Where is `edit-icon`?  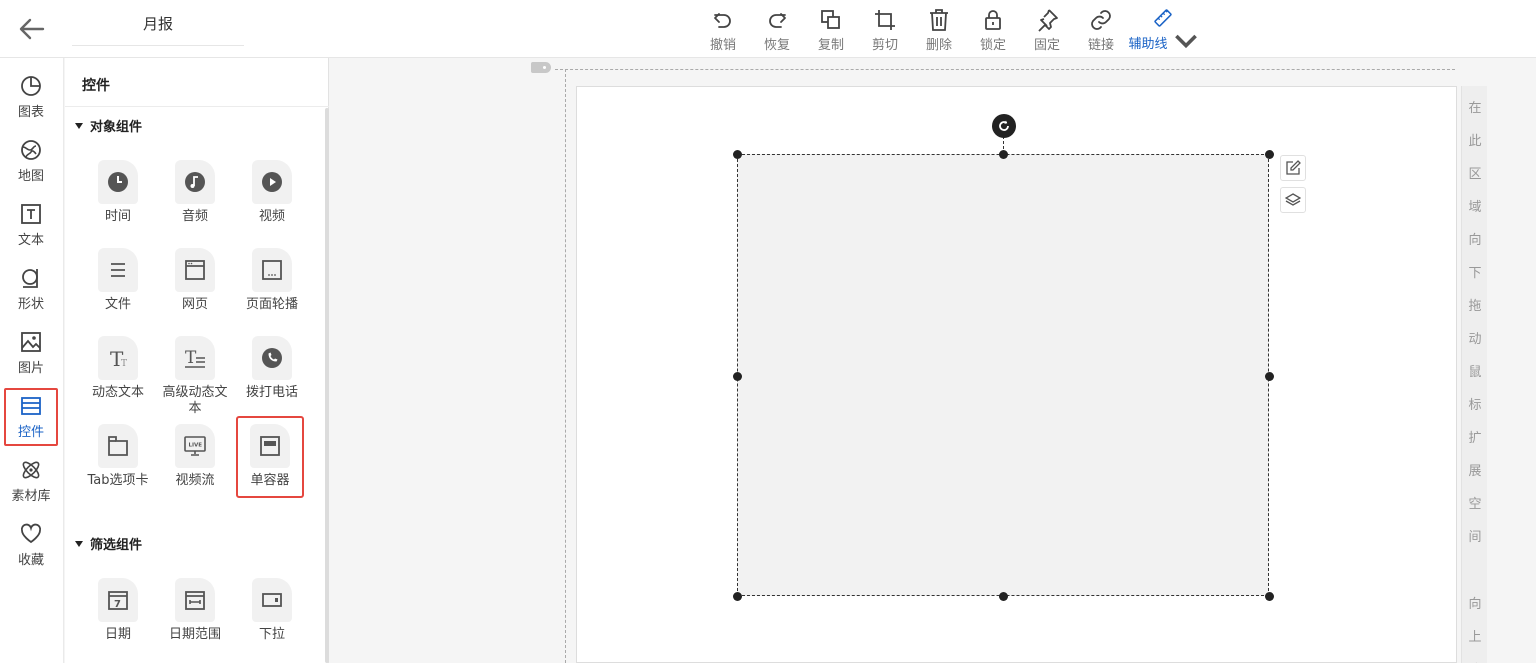
edit-icon is located at coordinates (1293, 167).